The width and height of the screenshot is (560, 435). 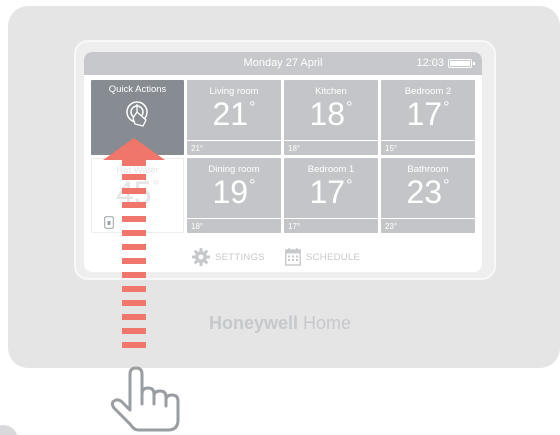 I want to click on settings-button: SETTINGS, so click(x=228, y=257).